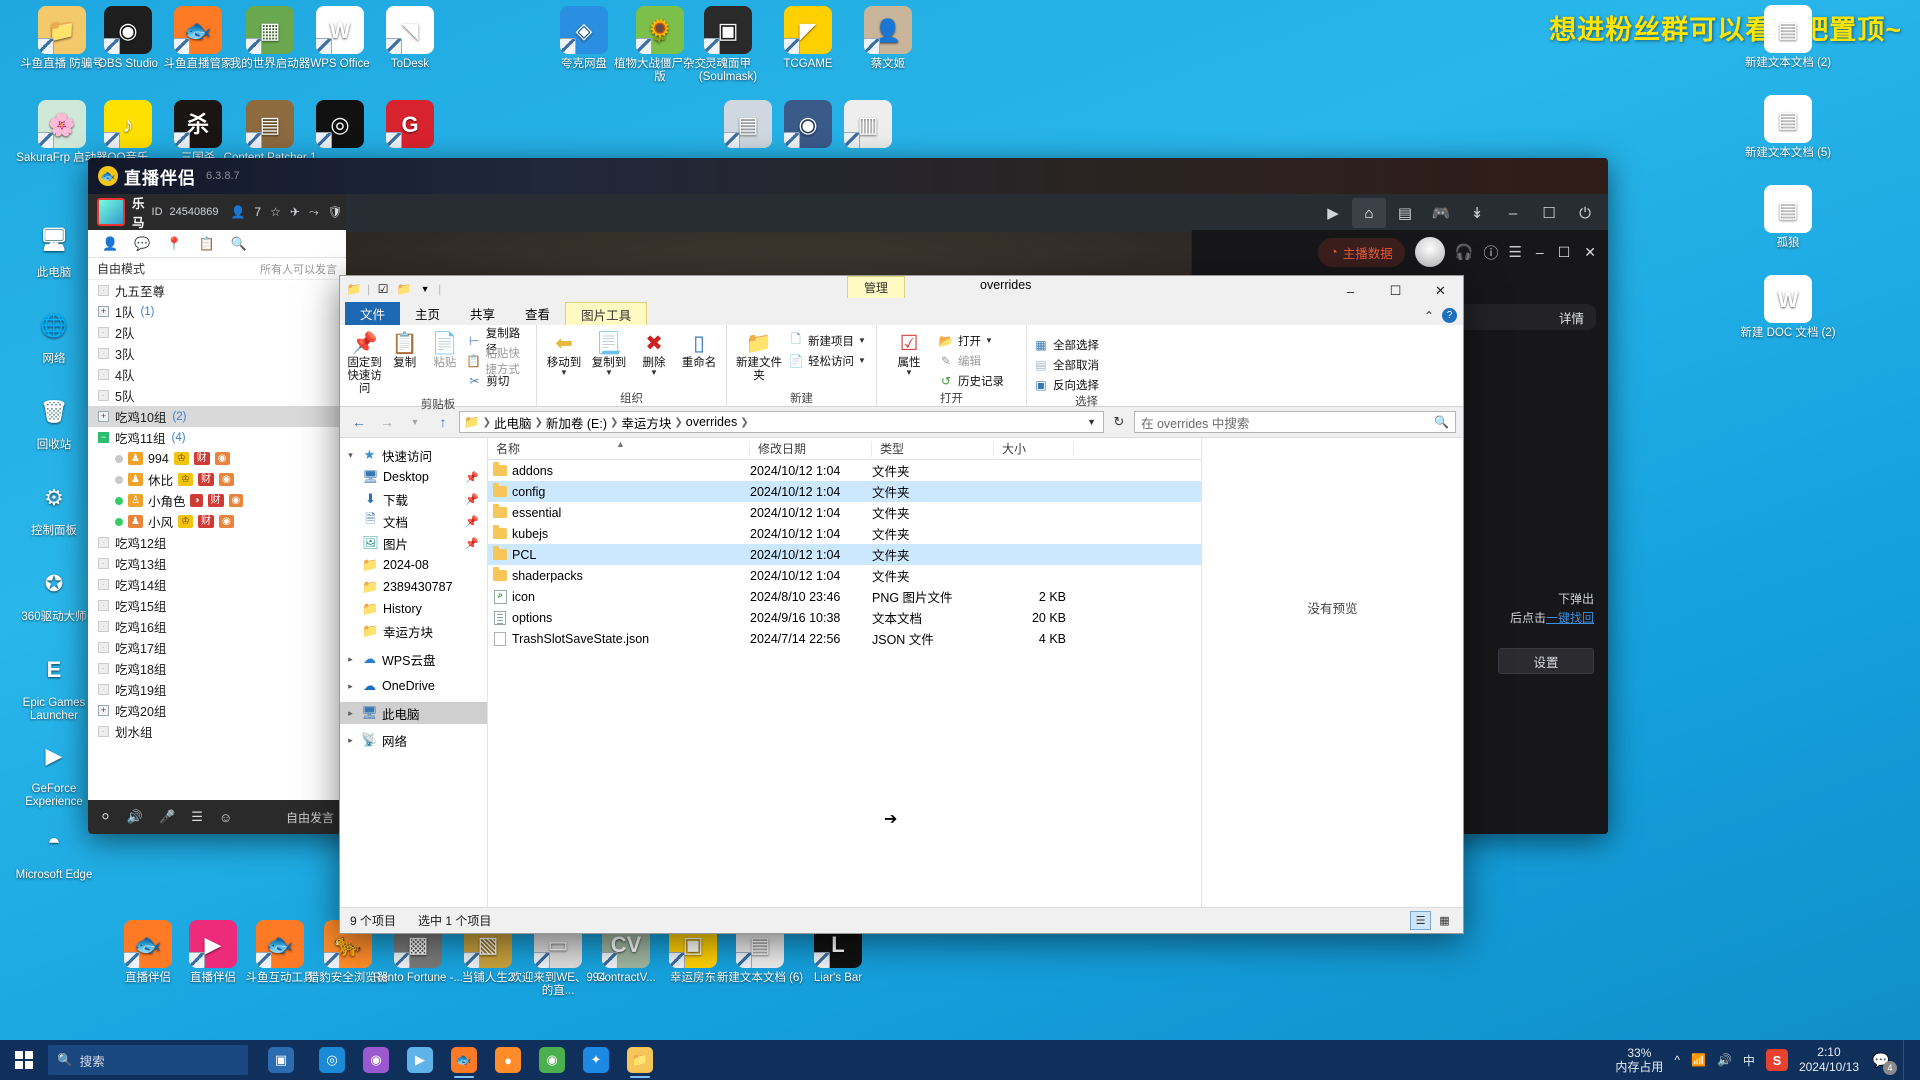  What do you see at coordinates (868, 126) in the screenshot?
I see `desktop-icon: ▥` at bounding box center [868, 126].